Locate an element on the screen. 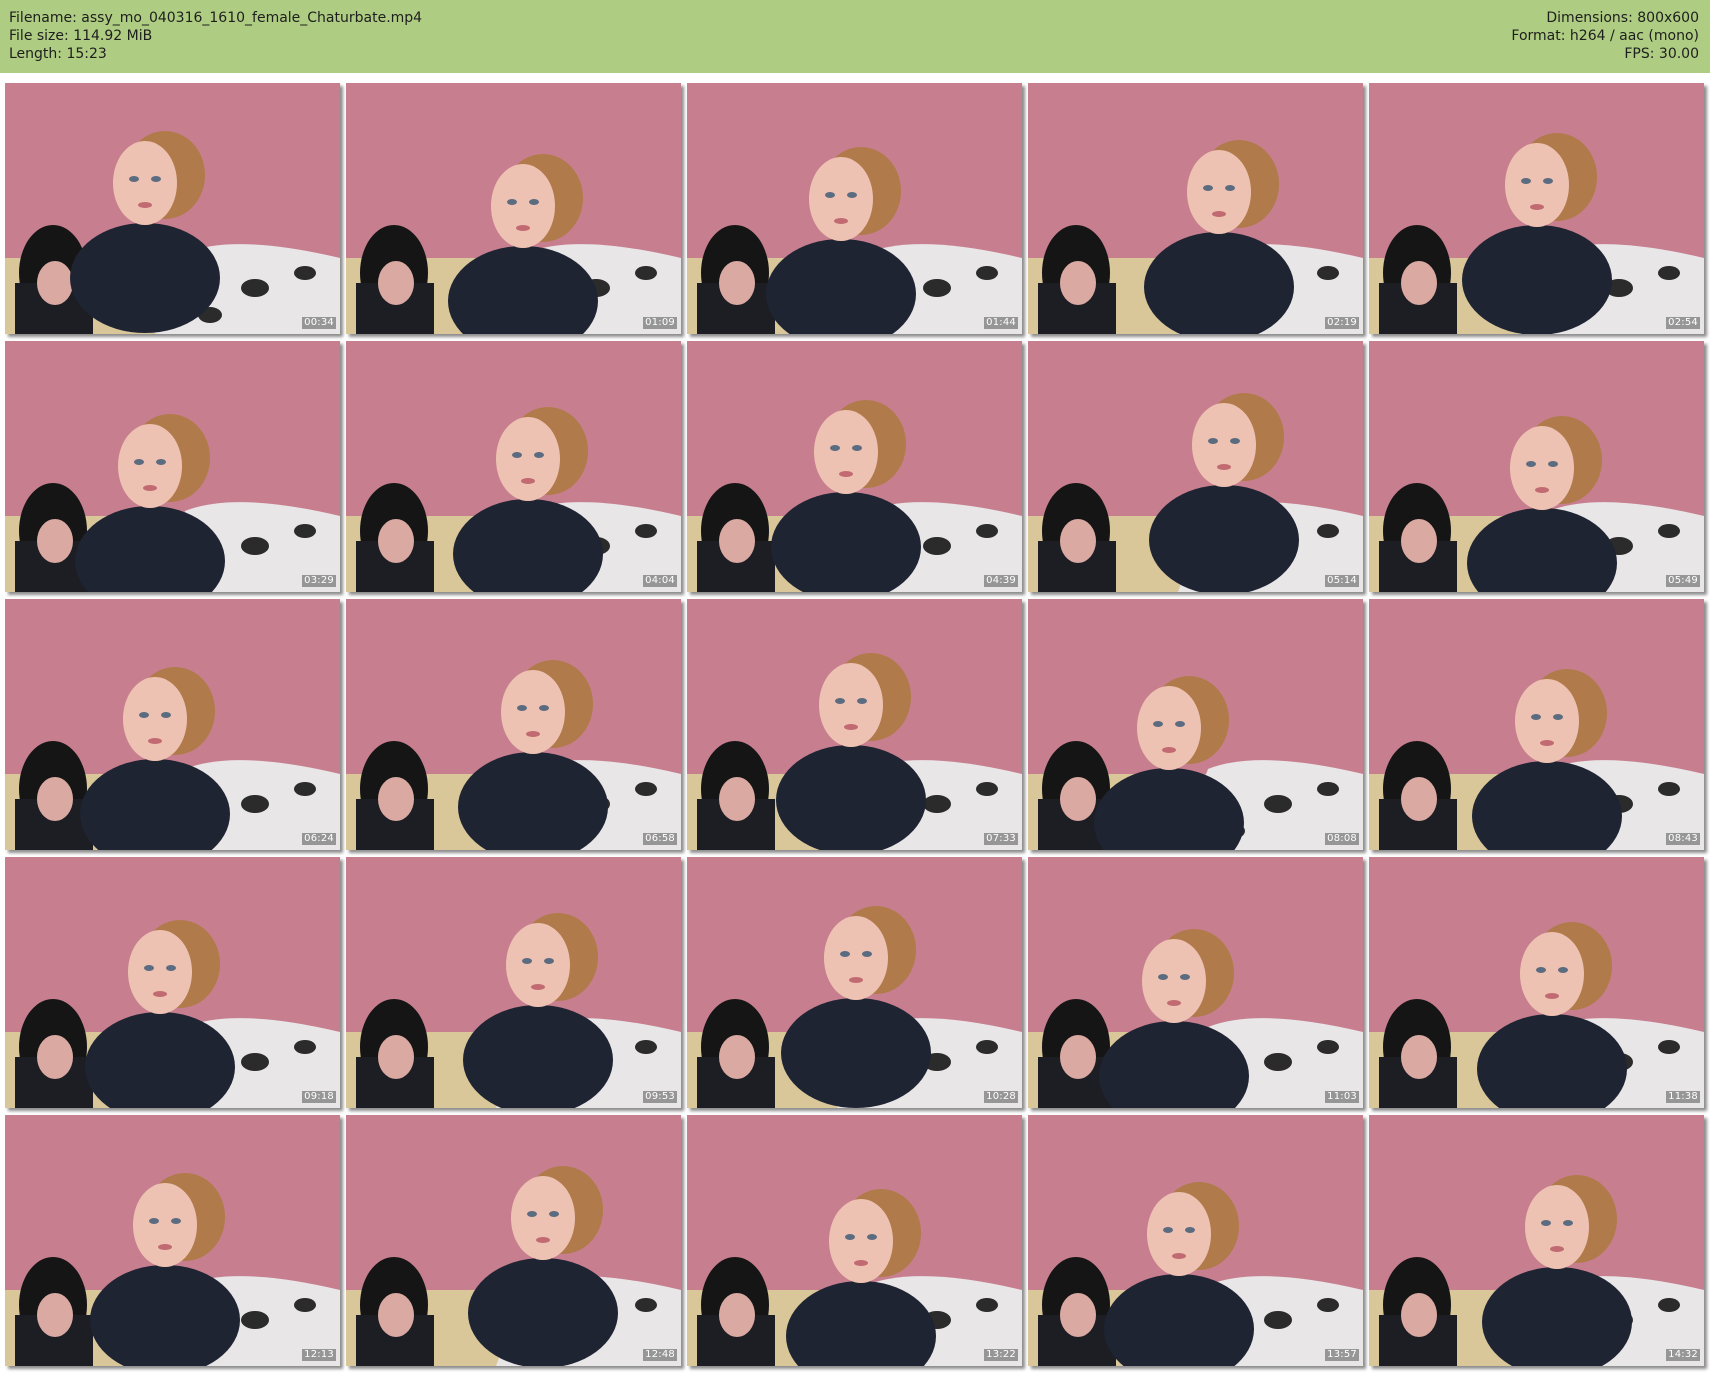 The image size is (1710, 1373). timestamp-label: 12:48 is located at coordinates (660, 1355).